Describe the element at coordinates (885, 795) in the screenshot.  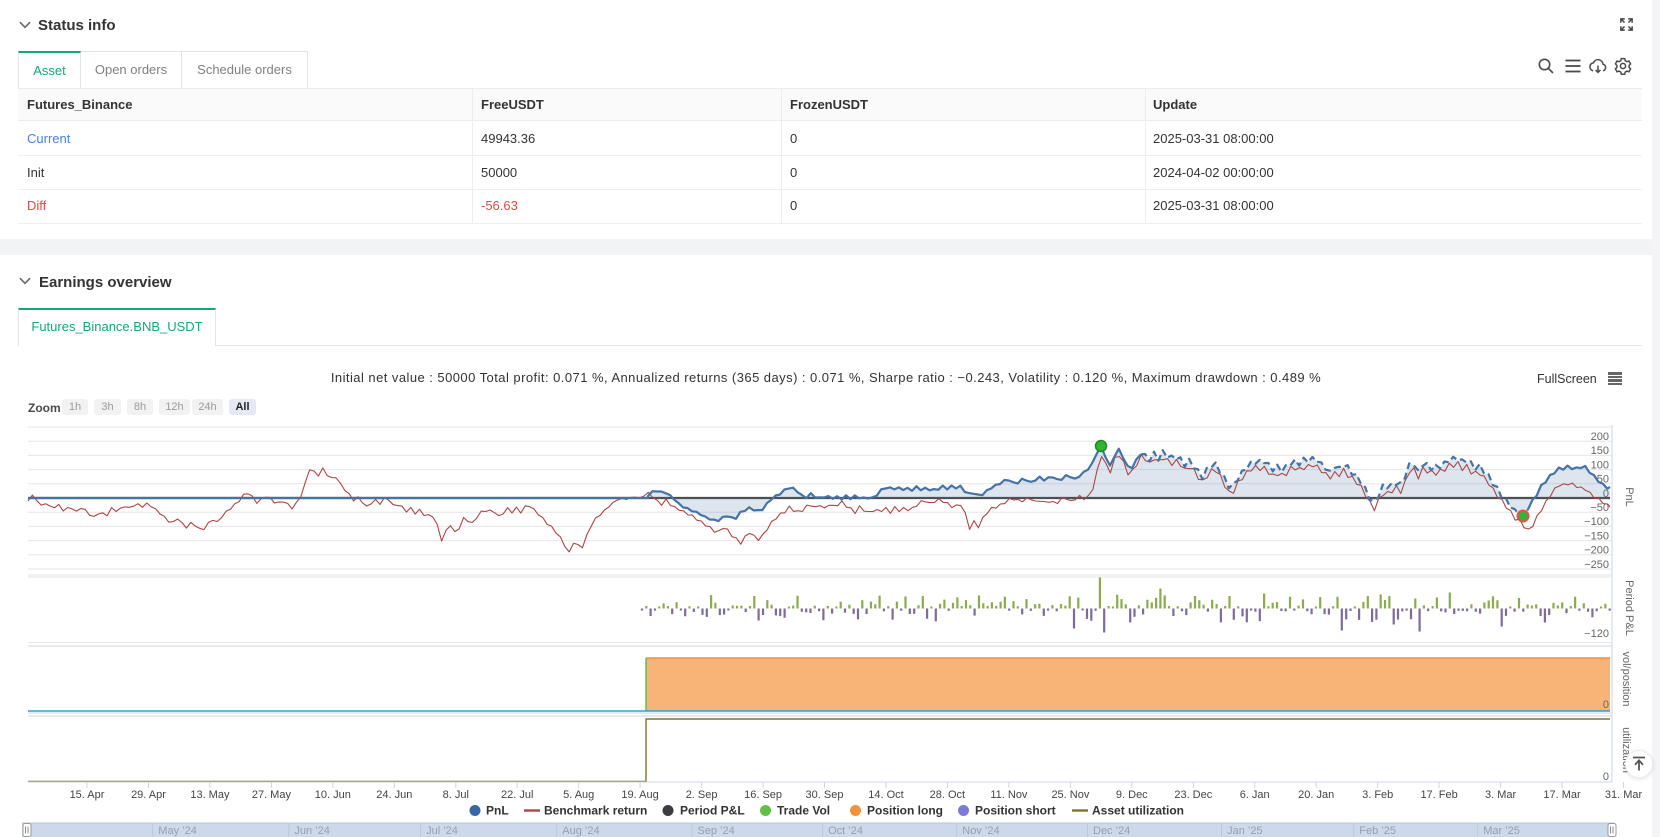
I see `svg-text: 14. Oct` at that location.